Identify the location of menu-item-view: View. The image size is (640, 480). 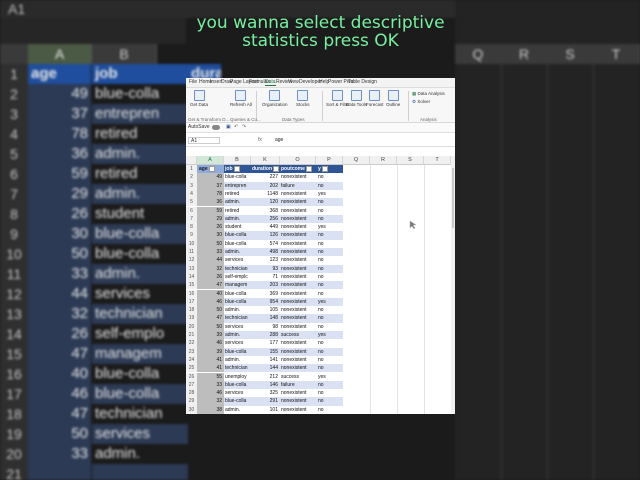
(293, 82).